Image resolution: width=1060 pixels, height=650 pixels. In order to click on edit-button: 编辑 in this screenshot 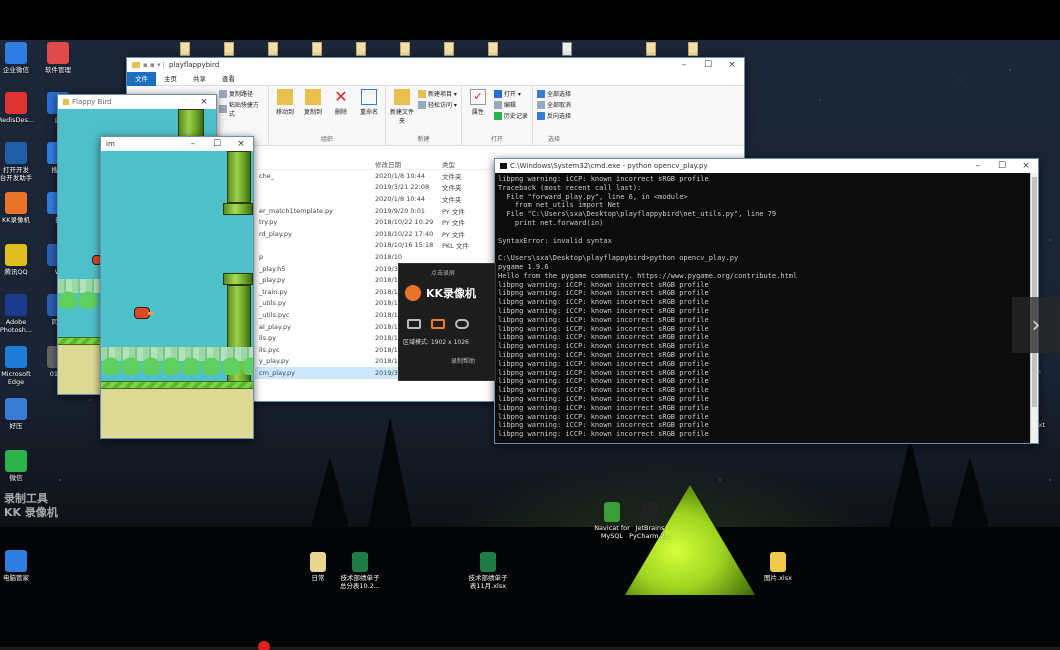, I will do `click(510, 104)`.